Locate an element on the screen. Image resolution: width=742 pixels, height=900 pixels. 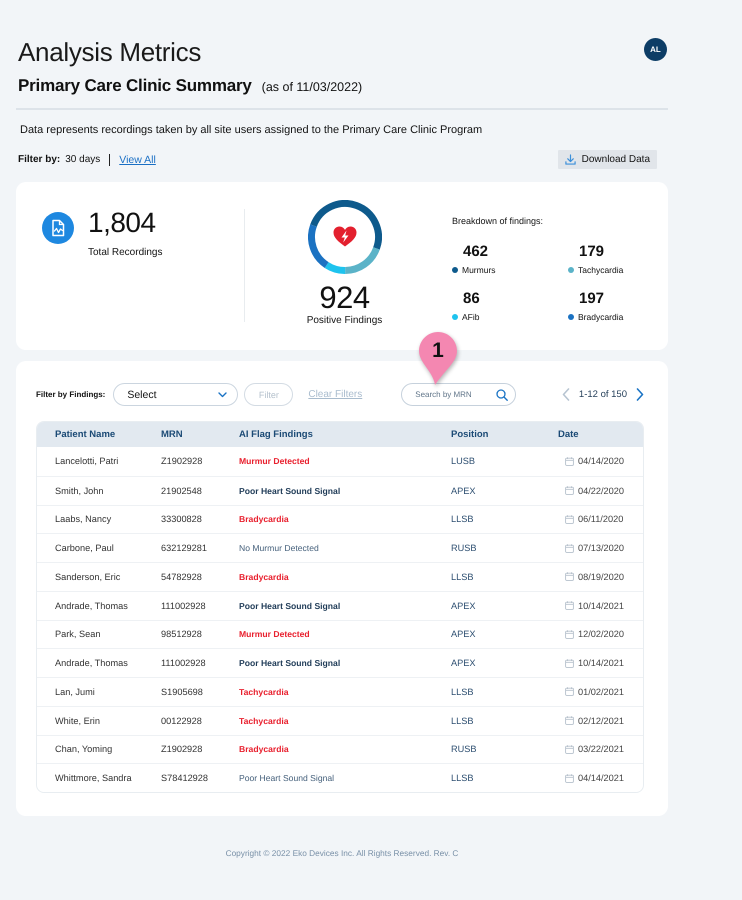
chevron-down-icon is located at coordinates (223, 395).